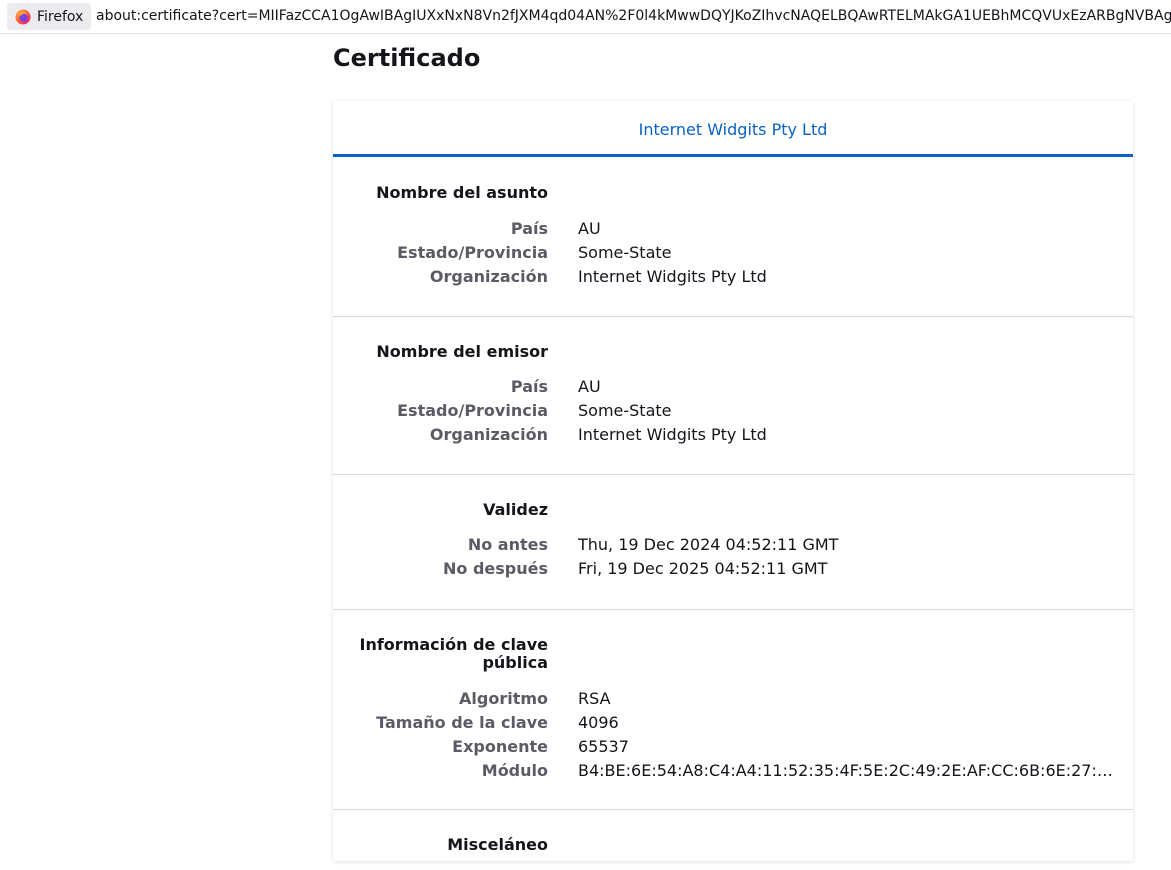  What do you see at coordinates (603, 746) in the screenshot?
I see `row-value: 65537` at bounding box center [603, 746].